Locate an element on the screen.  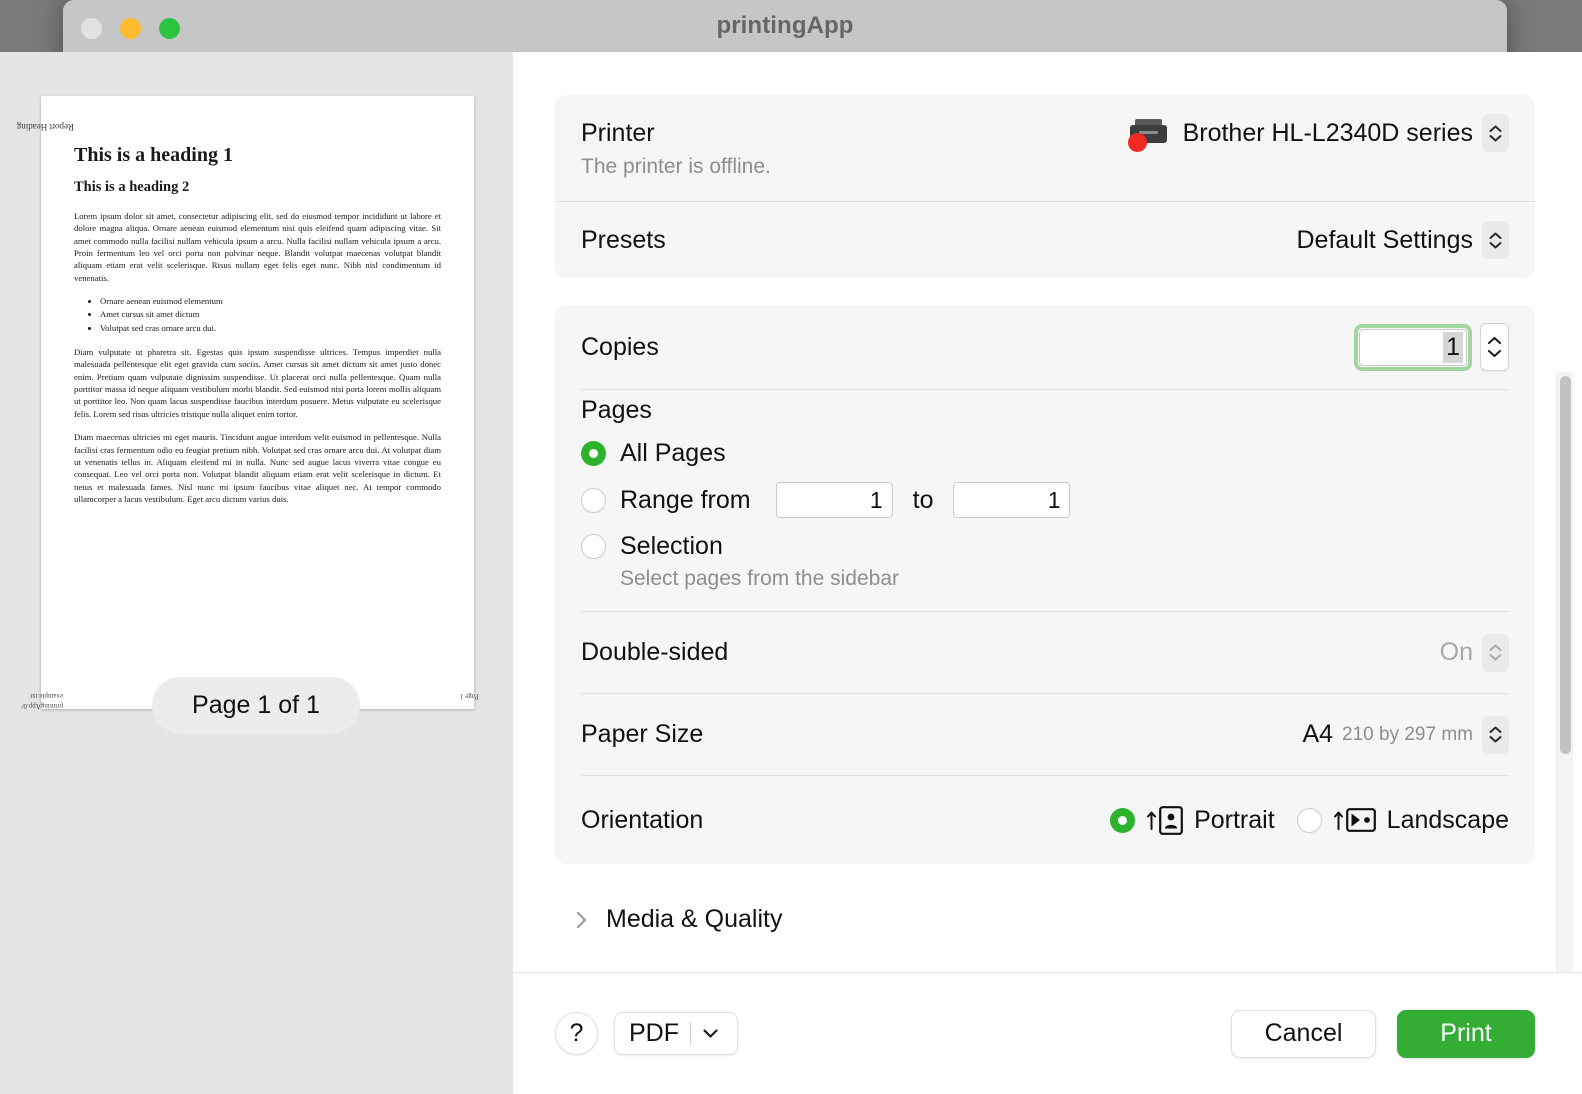
radio-all-pages is located at coordinates (593, 453).